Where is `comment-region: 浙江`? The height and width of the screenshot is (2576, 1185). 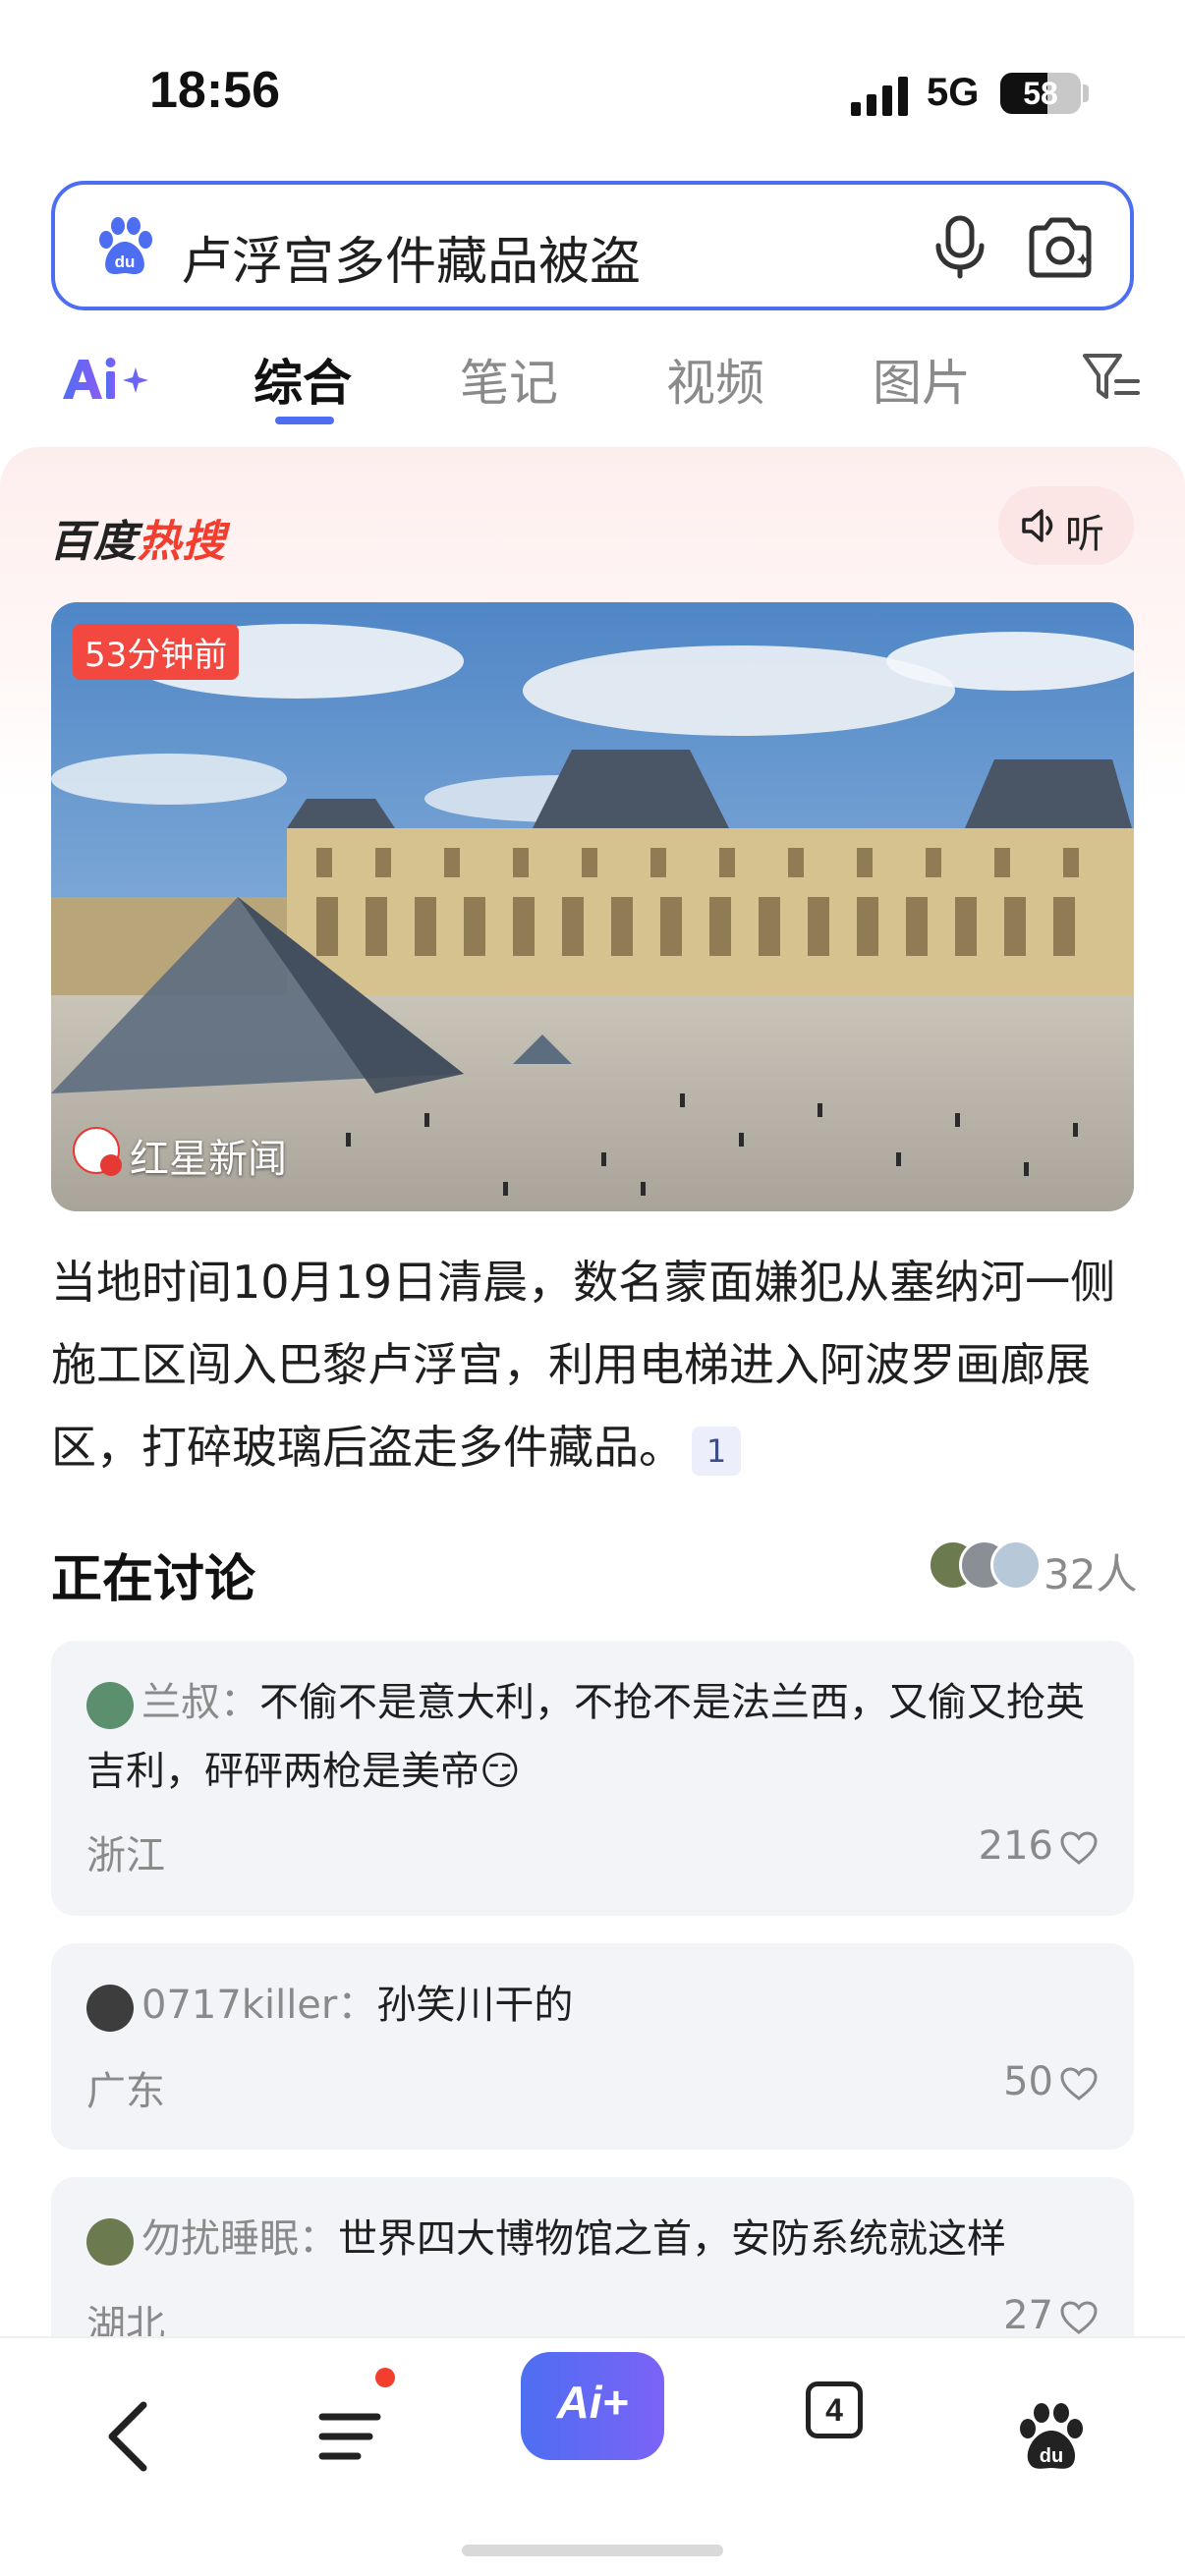 comment-region: 浙江 is located at coordinates (126, 1855).